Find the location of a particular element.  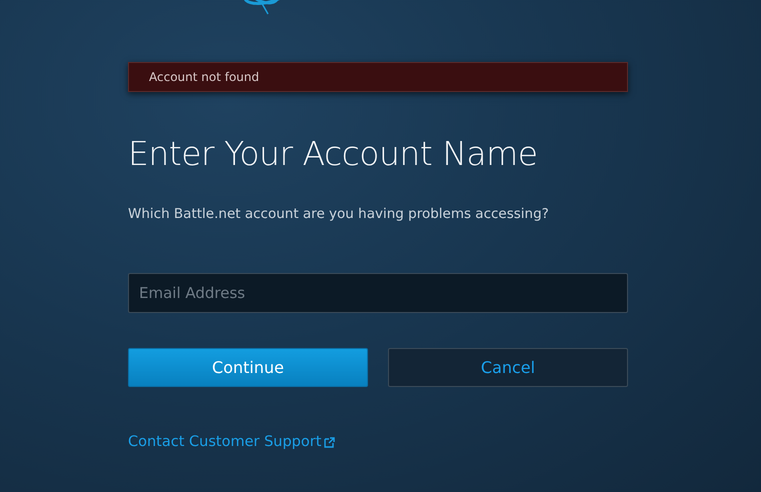

page-heading: Enter Your Account Name is located at coordinates (333, 153).